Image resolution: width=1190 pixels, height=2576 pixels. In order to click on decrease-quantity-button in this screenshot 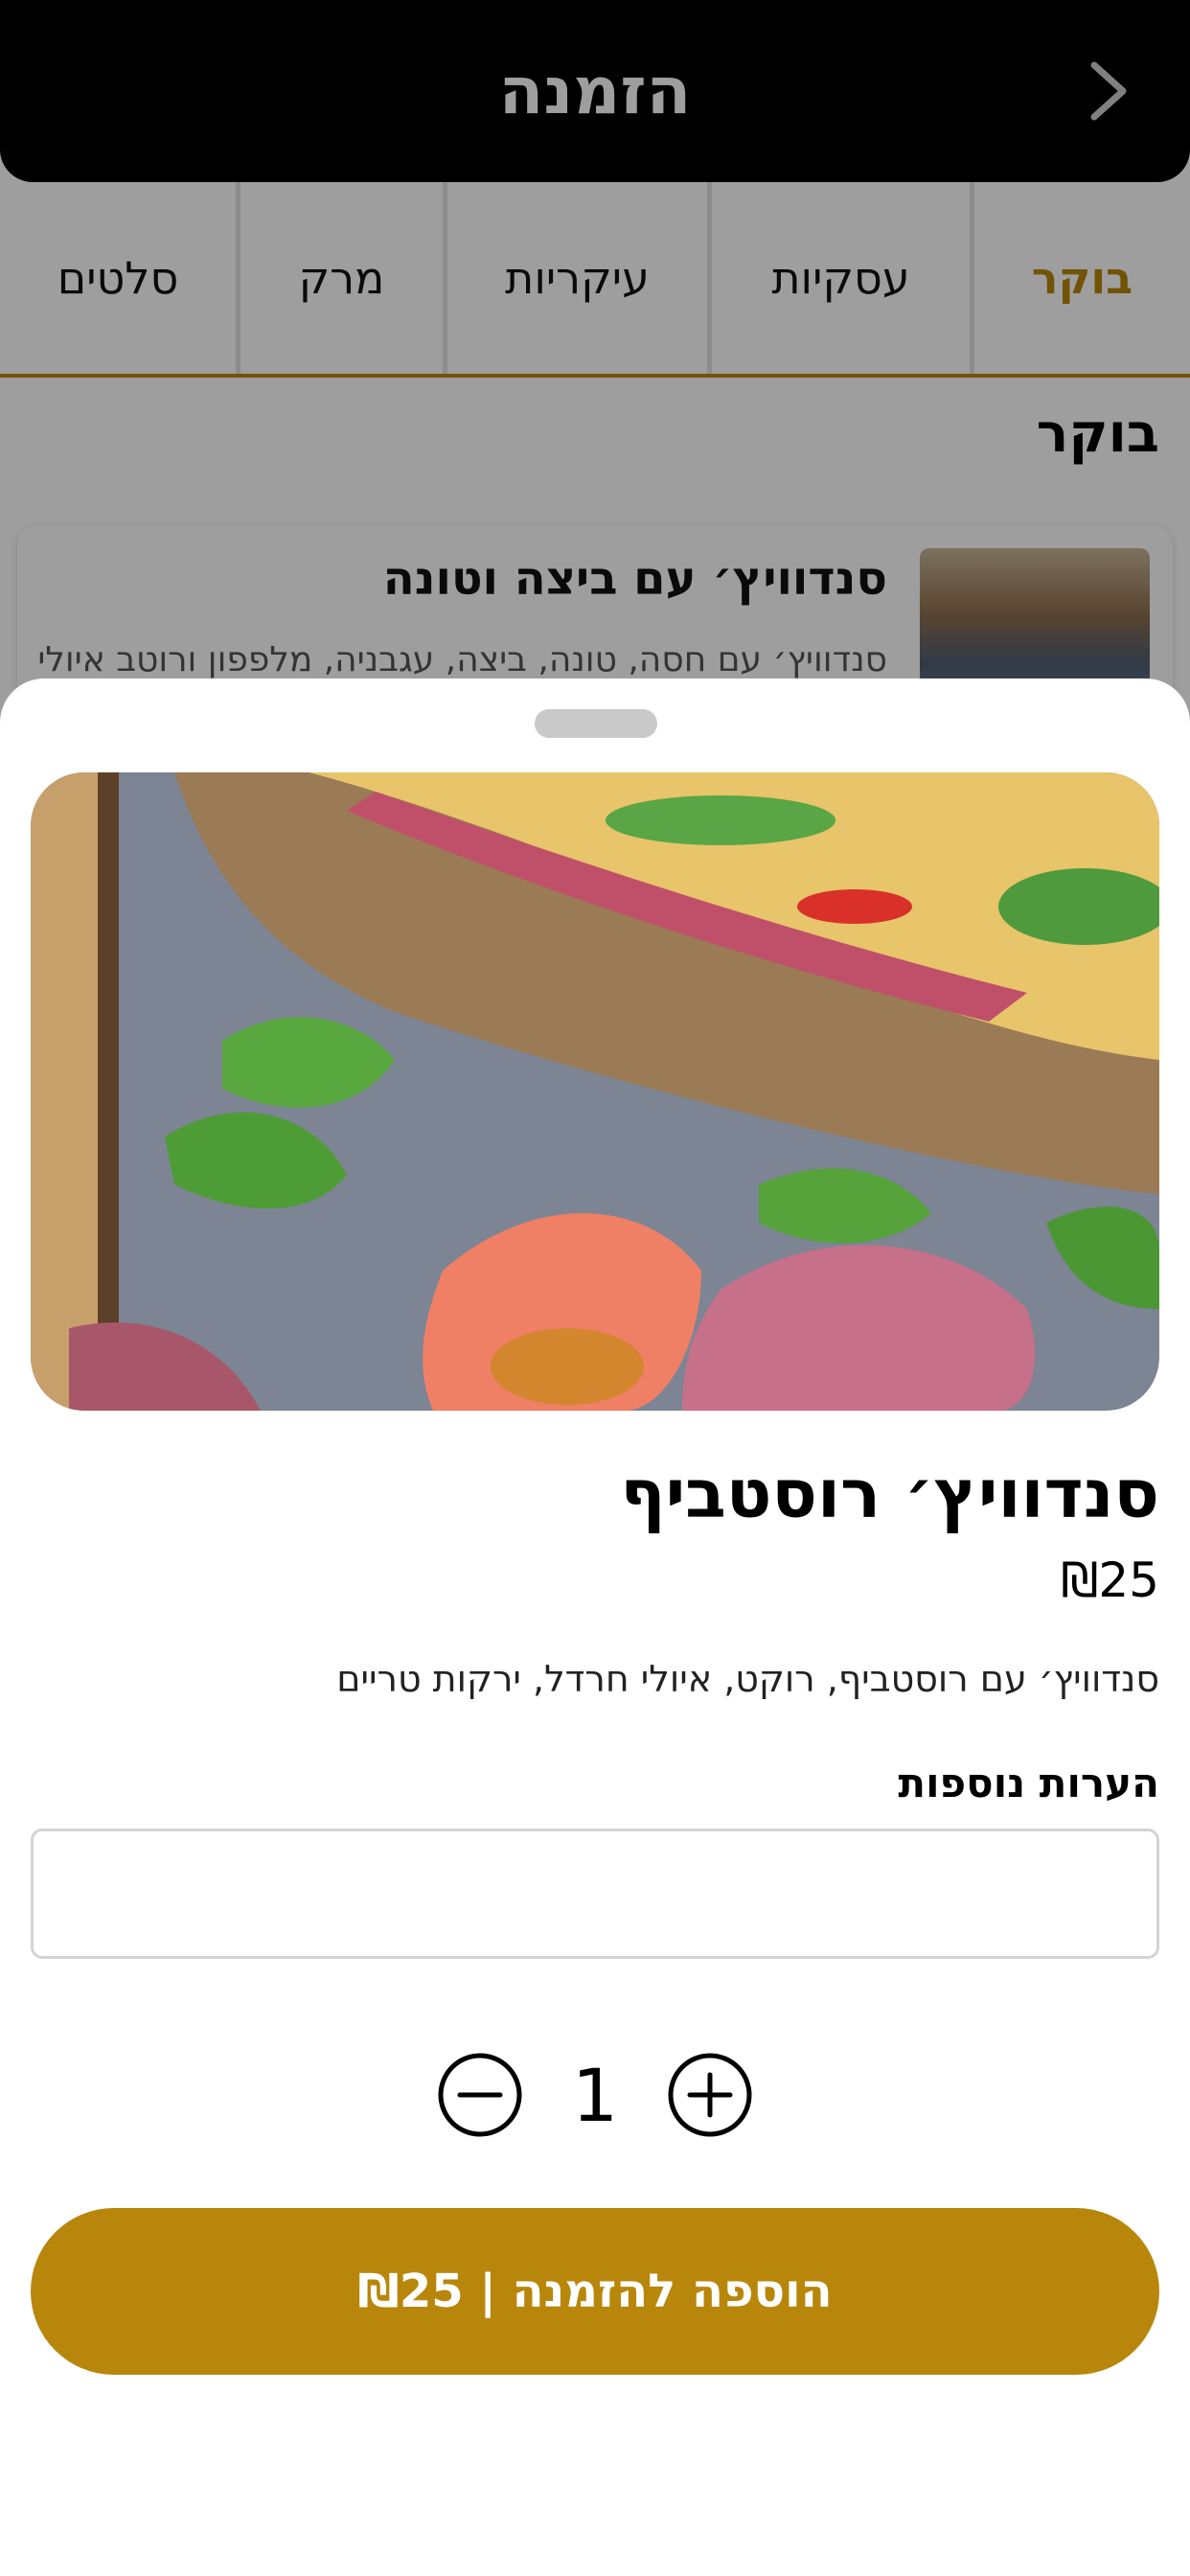, I will do `click(480, 2095)`.